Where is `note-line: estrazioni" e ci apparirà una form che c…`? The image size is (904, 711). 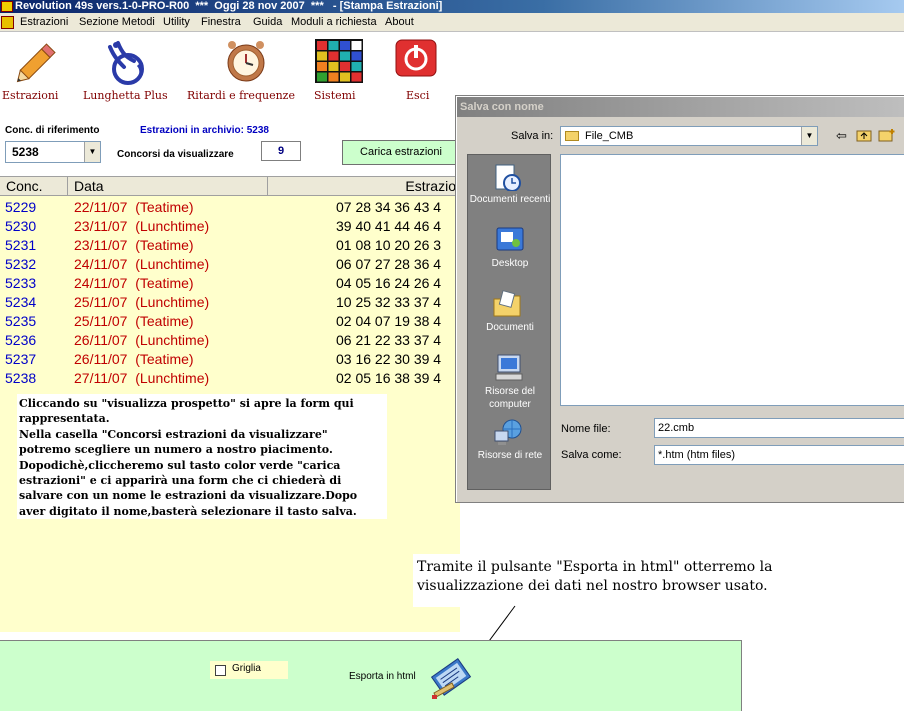 note-line: estrazioni" e ci apparirà una form che c… is located at coordinates (180, 481).